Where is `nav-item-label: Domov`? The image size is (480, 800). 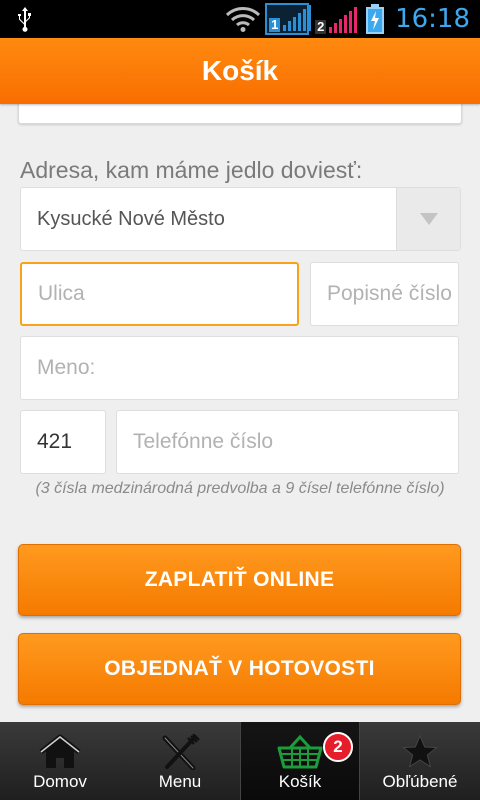 nav-item-label: Domov is located at coordinates (60, 781).